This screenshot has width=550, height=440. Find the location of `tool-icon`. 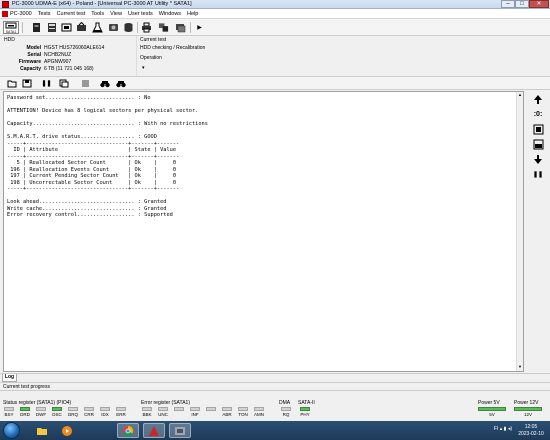

tool-icon is located at coordinates (180, 430).